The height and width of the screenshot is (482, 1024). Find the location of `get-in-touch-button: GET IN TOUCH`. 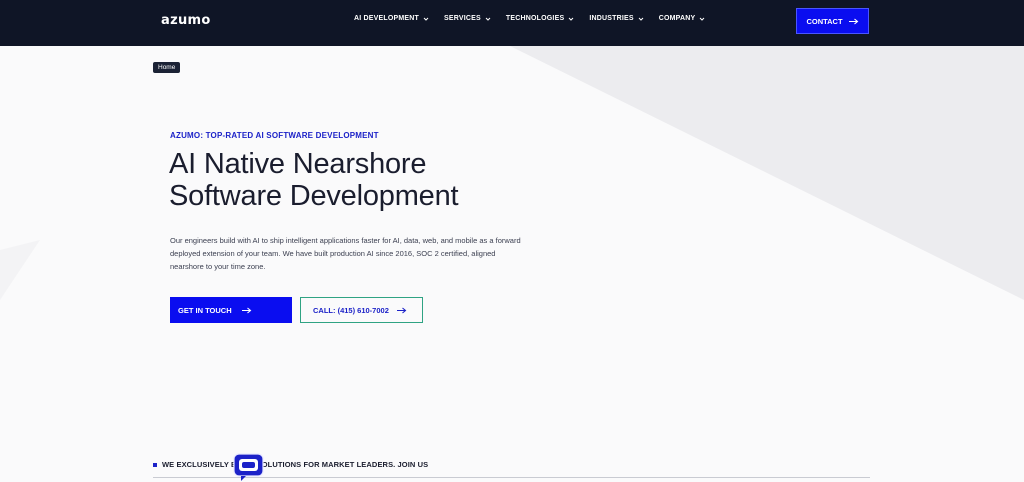

get-in-touch-button: GET IN TOUCH is located at coordinates (231, 310).